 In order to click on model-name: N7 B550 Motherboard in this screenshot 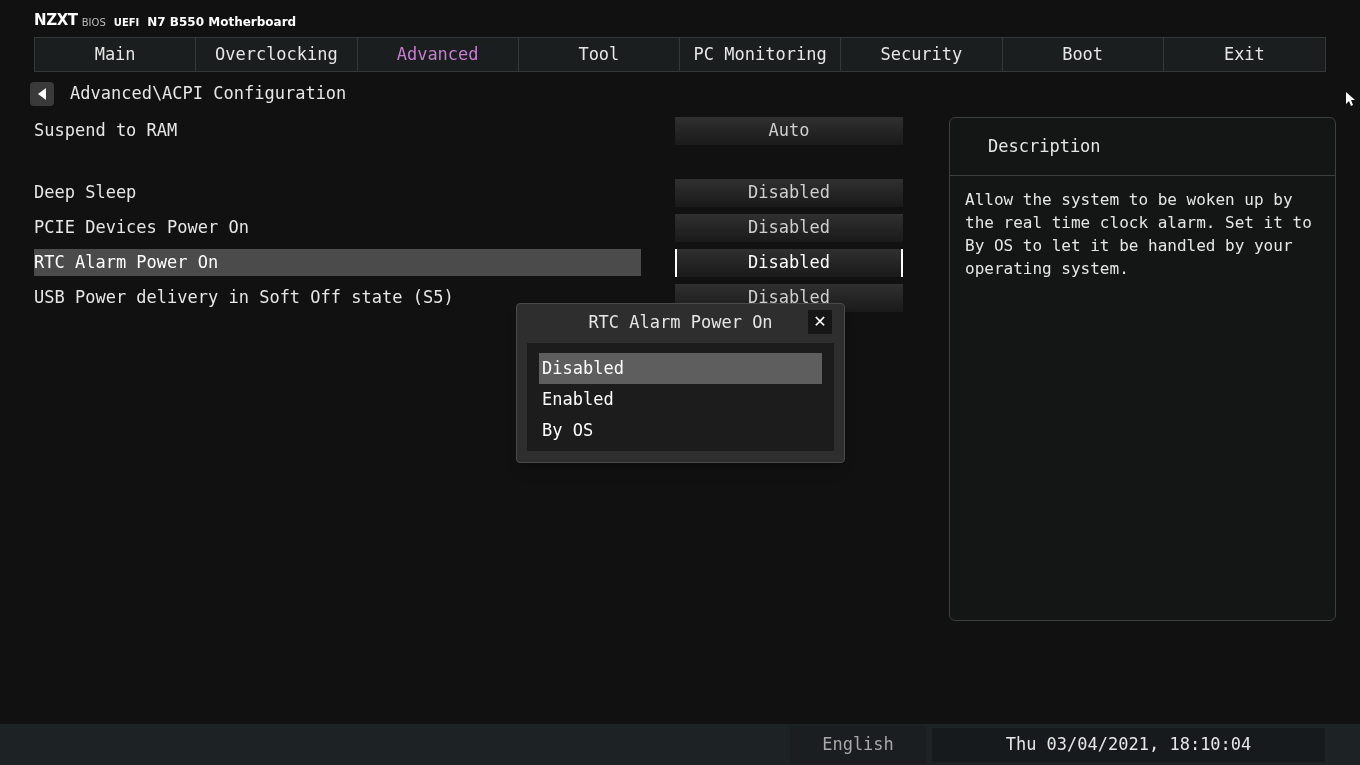, I will do `click(222, 22)`.